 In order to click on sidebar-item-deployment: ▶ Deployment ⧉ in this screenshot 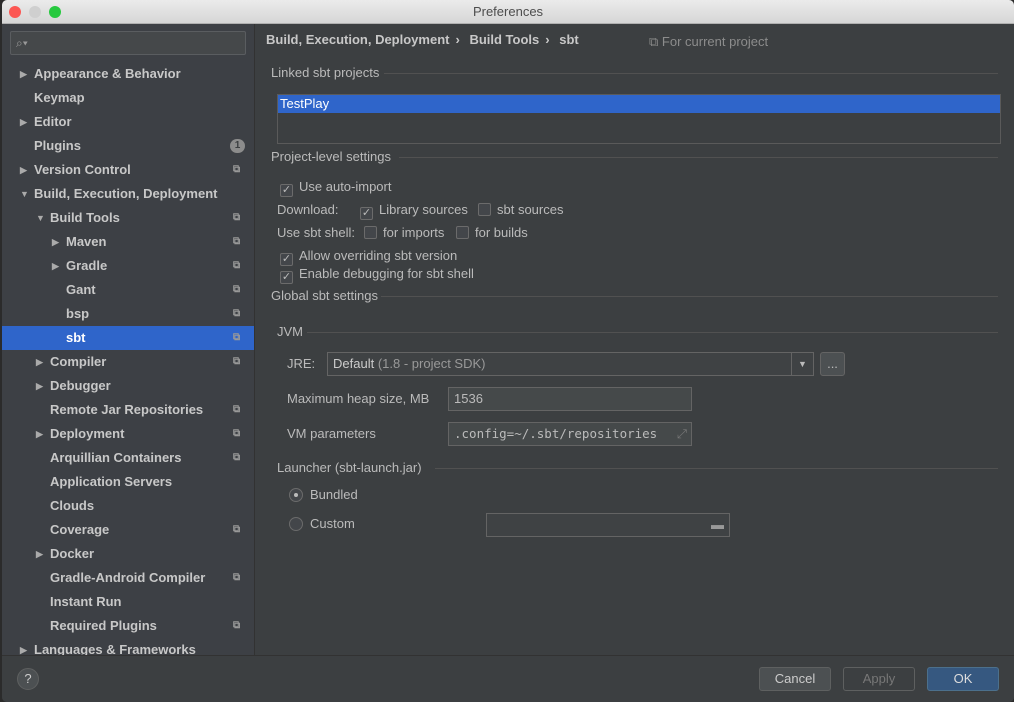, I will do `click(128, 434)`.